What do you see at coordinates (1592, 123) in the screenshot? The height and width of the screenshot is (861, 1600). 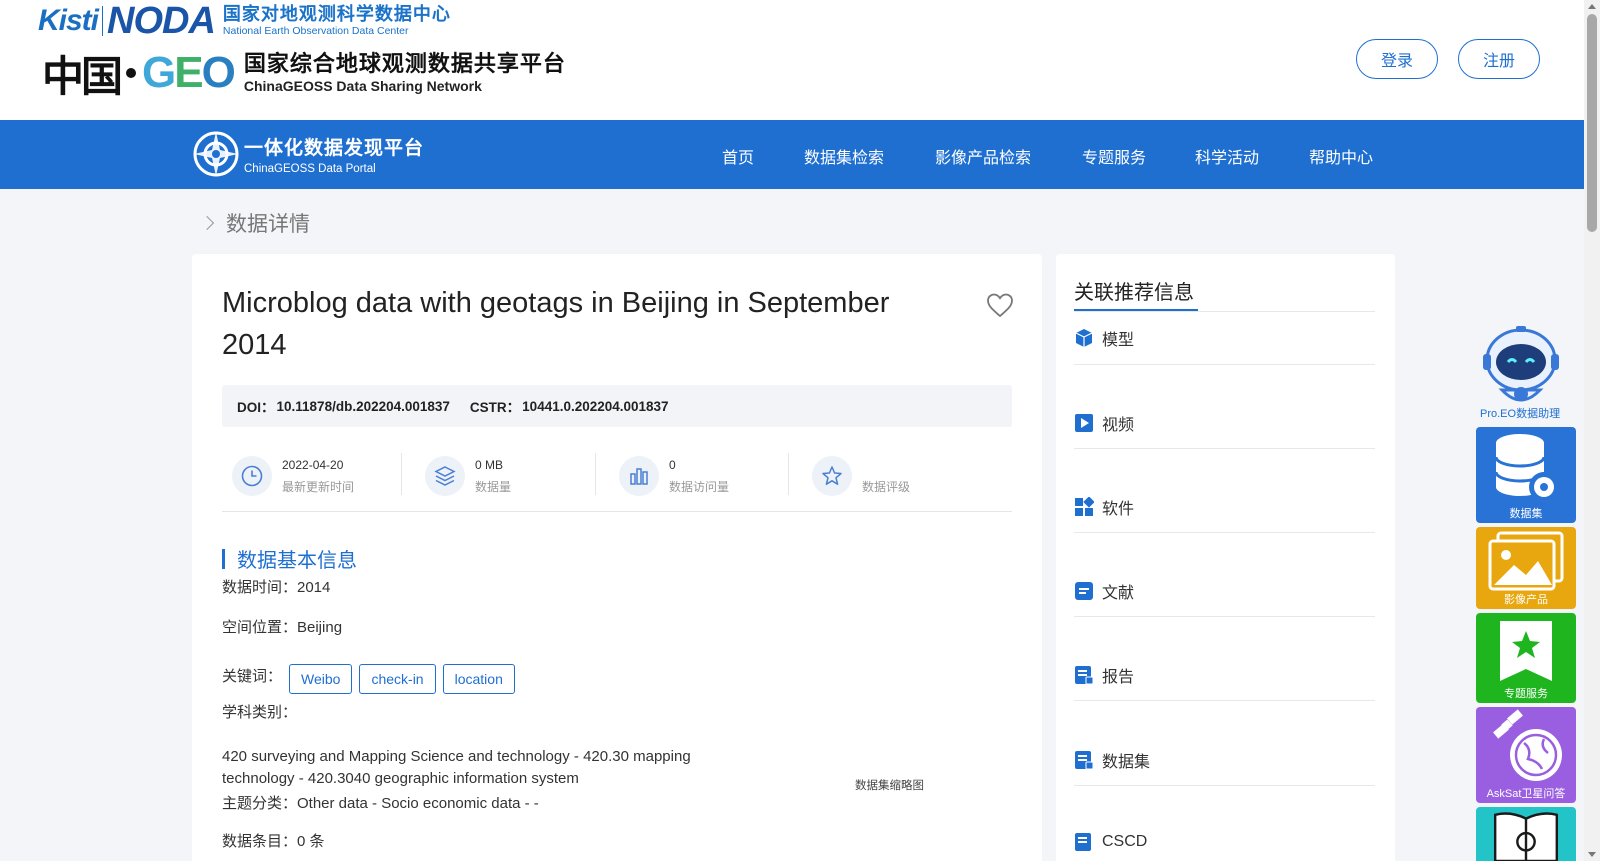 I see `scrollbar-thumb` at bounding box center [1592, 123].